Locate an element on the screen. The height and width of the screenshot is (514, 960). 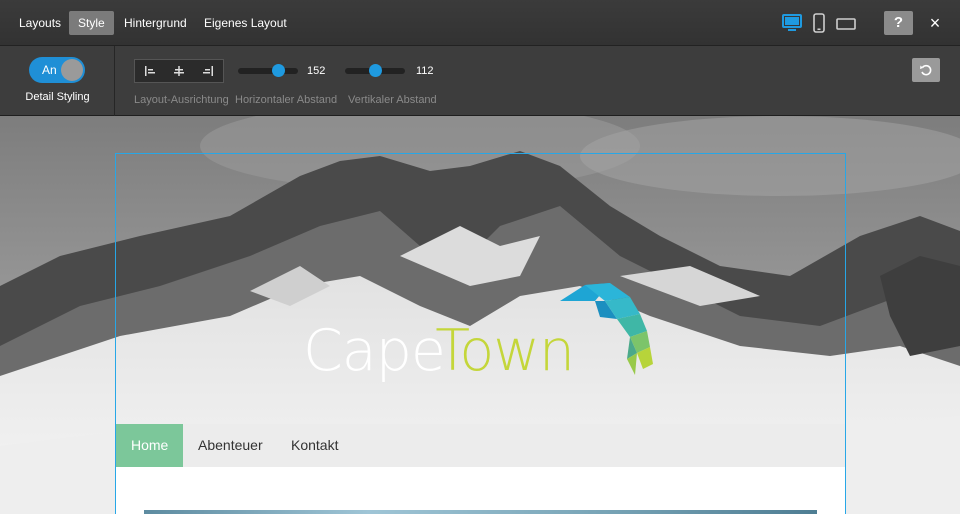
reset-icon is located at coordinates (926, 70).